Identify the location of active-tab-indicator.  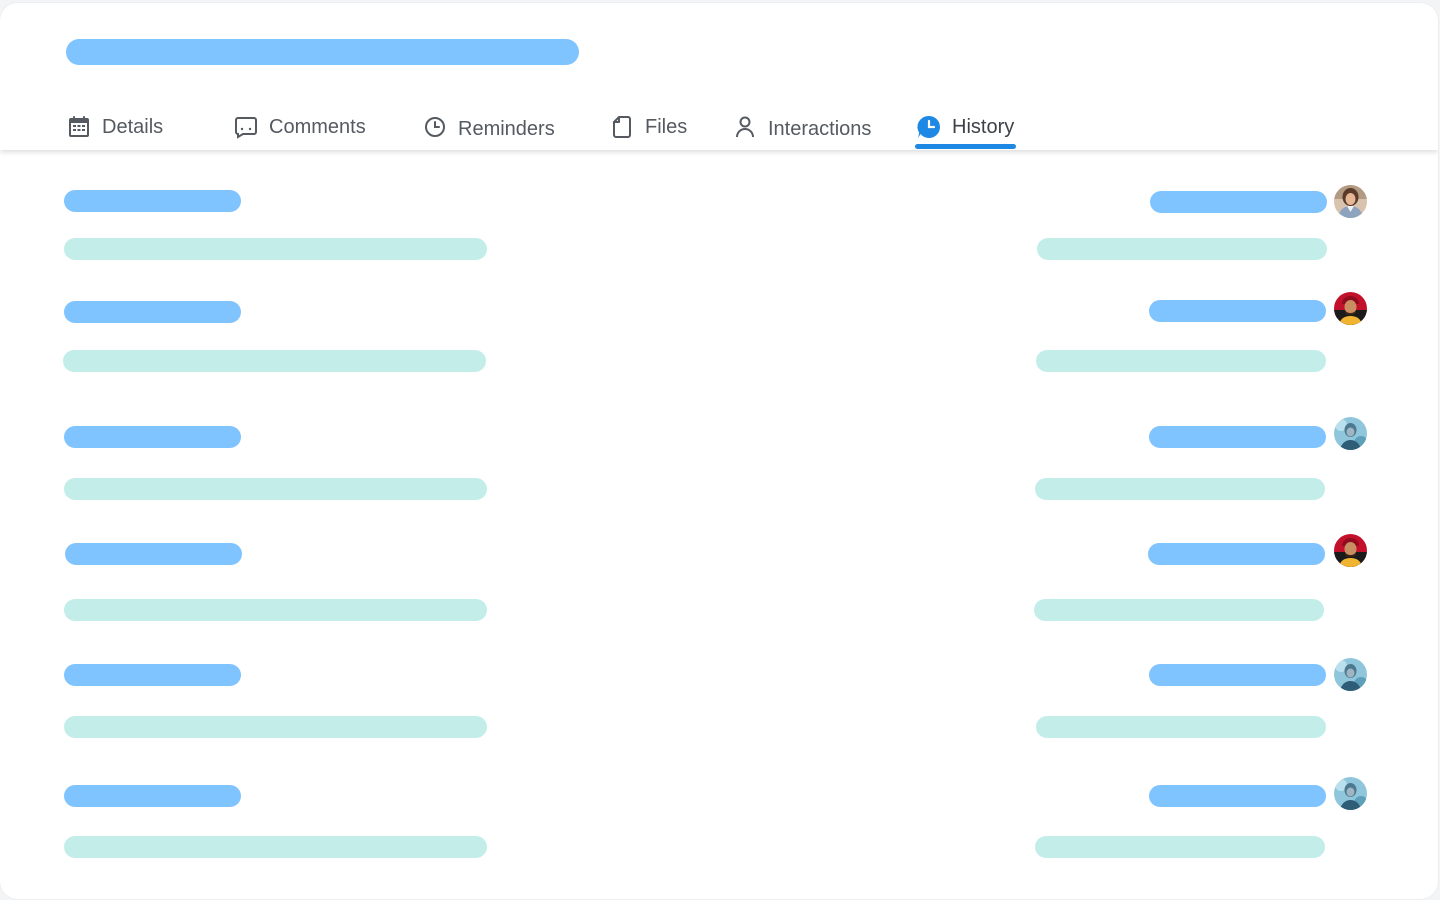
(965, 146).